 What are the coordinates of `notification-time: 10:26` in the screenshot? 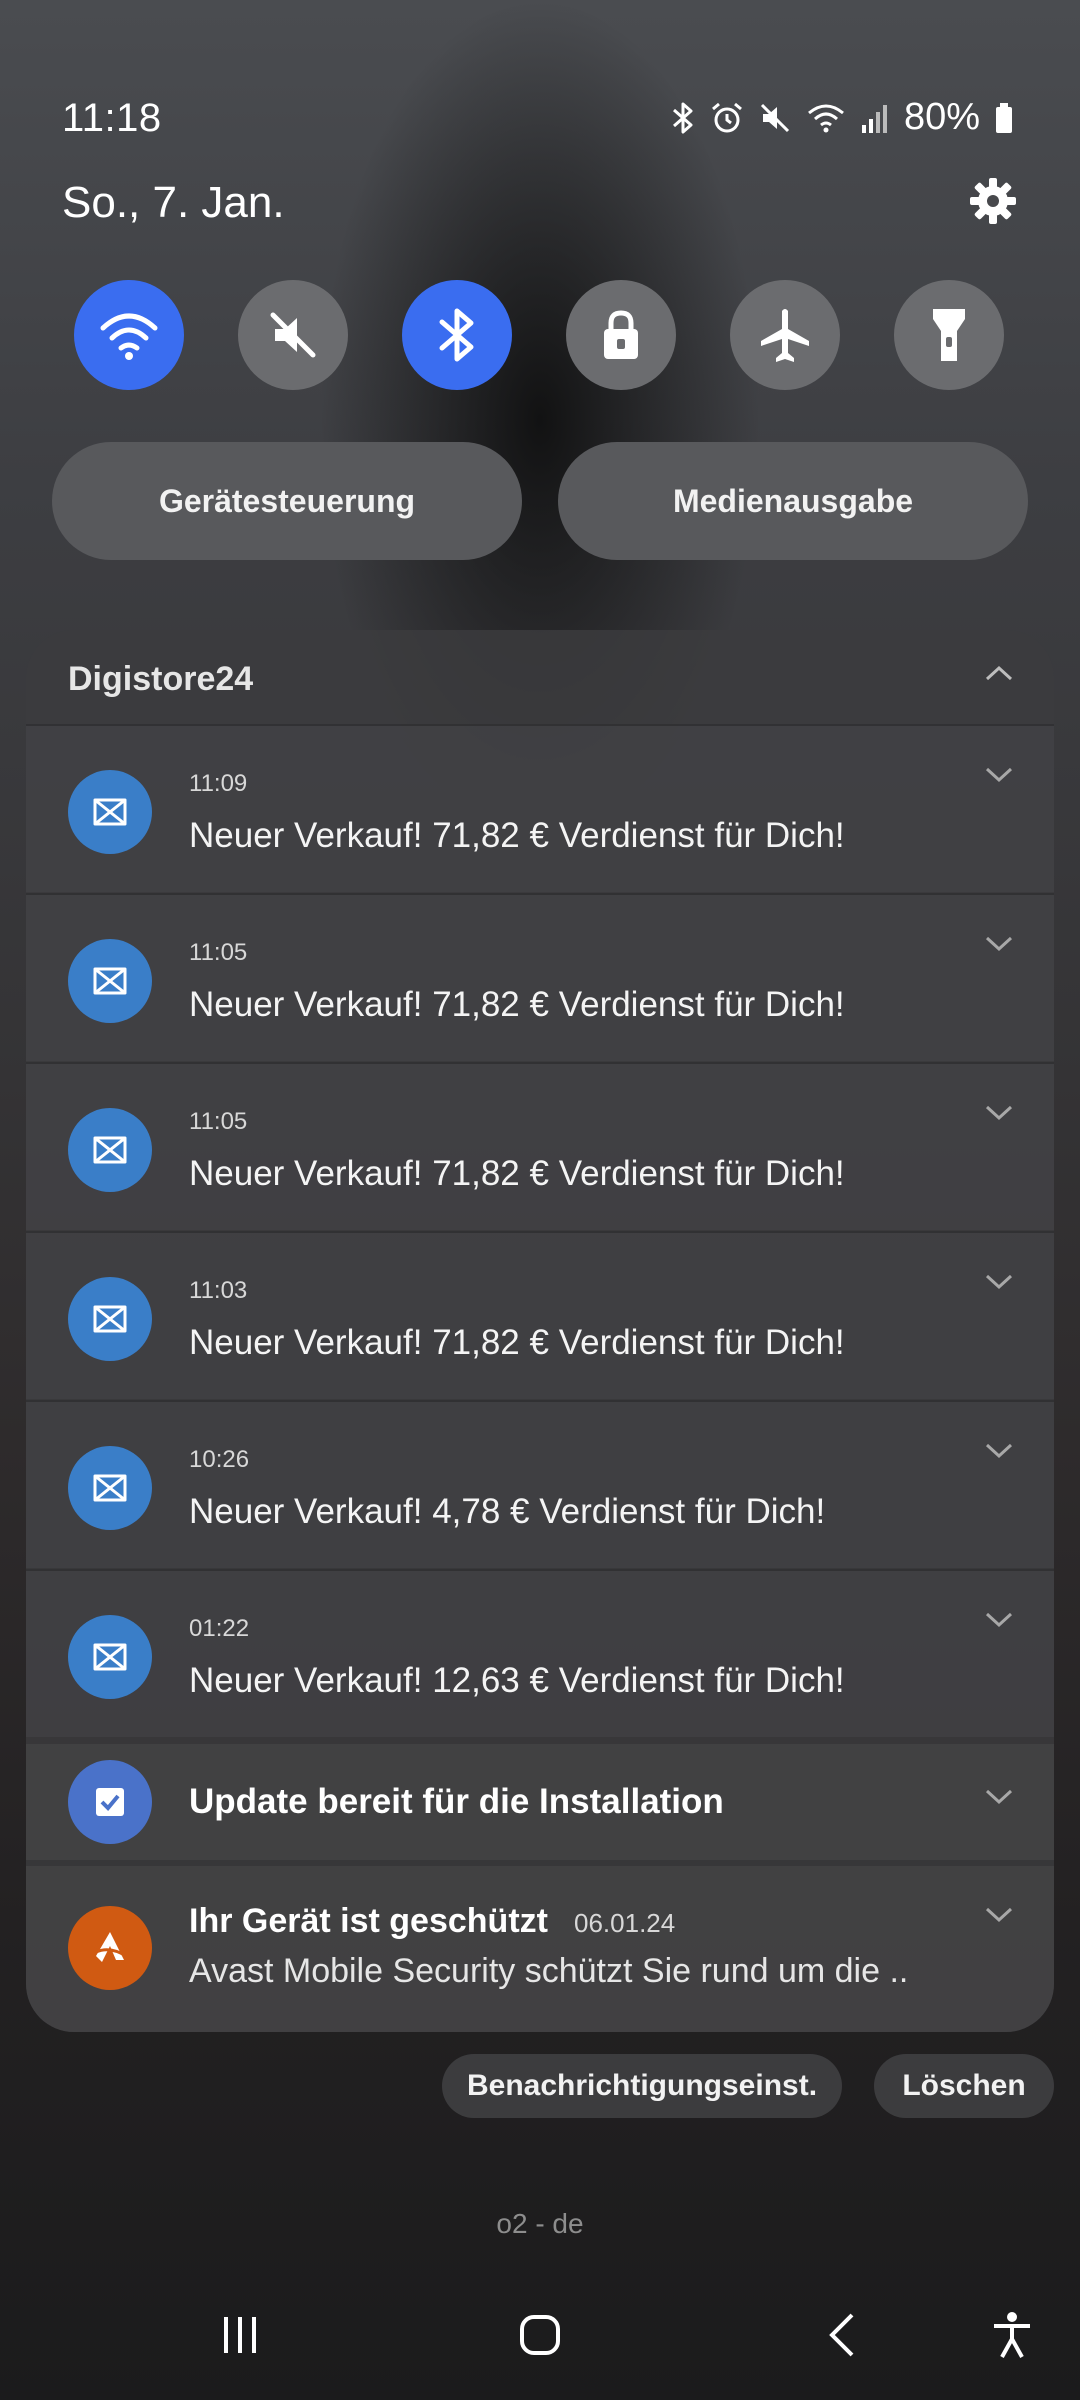 It's located at (219, 1459).